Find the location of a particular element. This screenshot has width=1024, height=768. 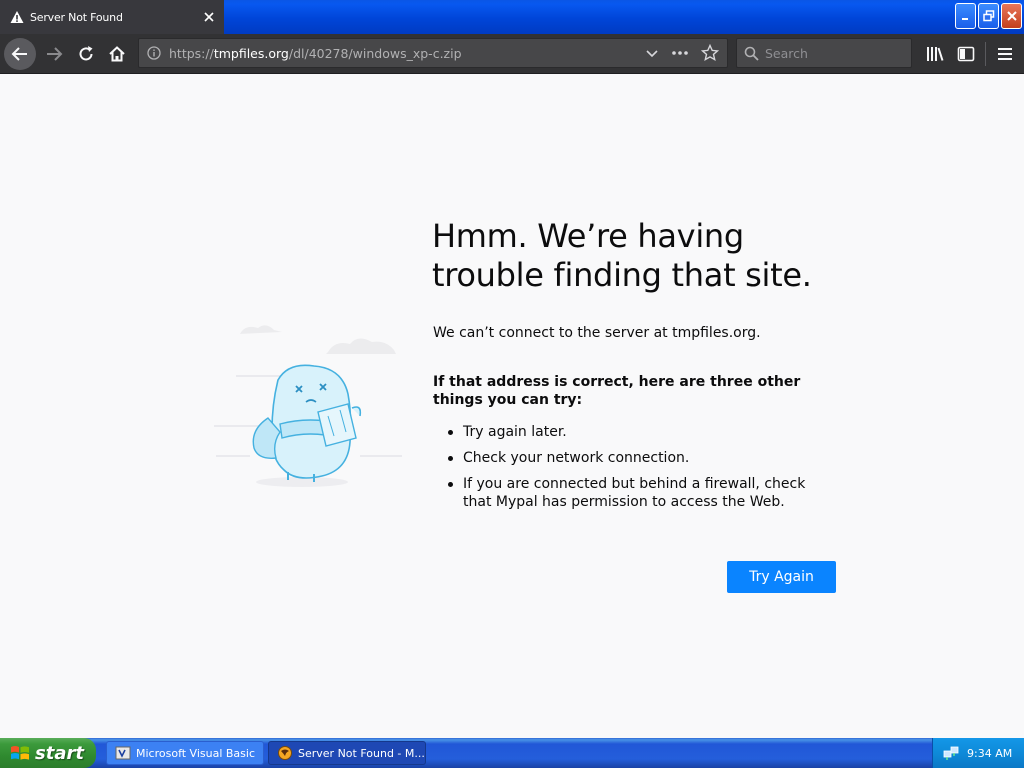

page-actions-icon is located at coordinates (680, 53).